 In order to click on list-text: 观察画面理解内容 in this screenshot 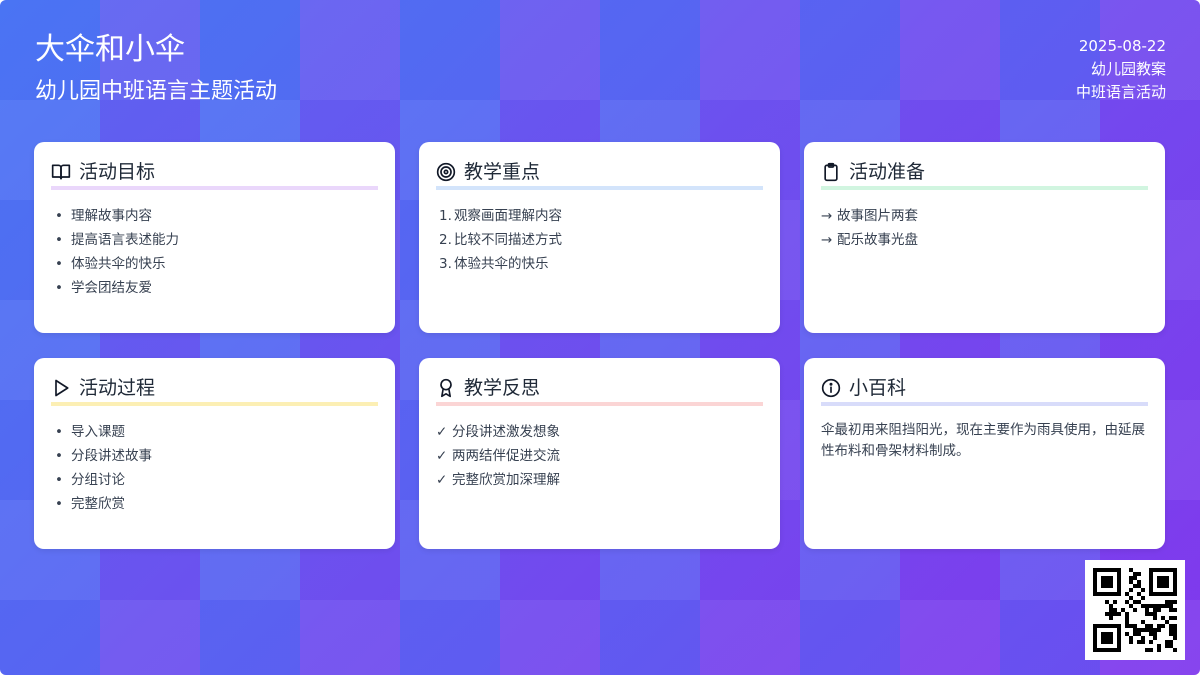, I will do `click(508, 216)`.